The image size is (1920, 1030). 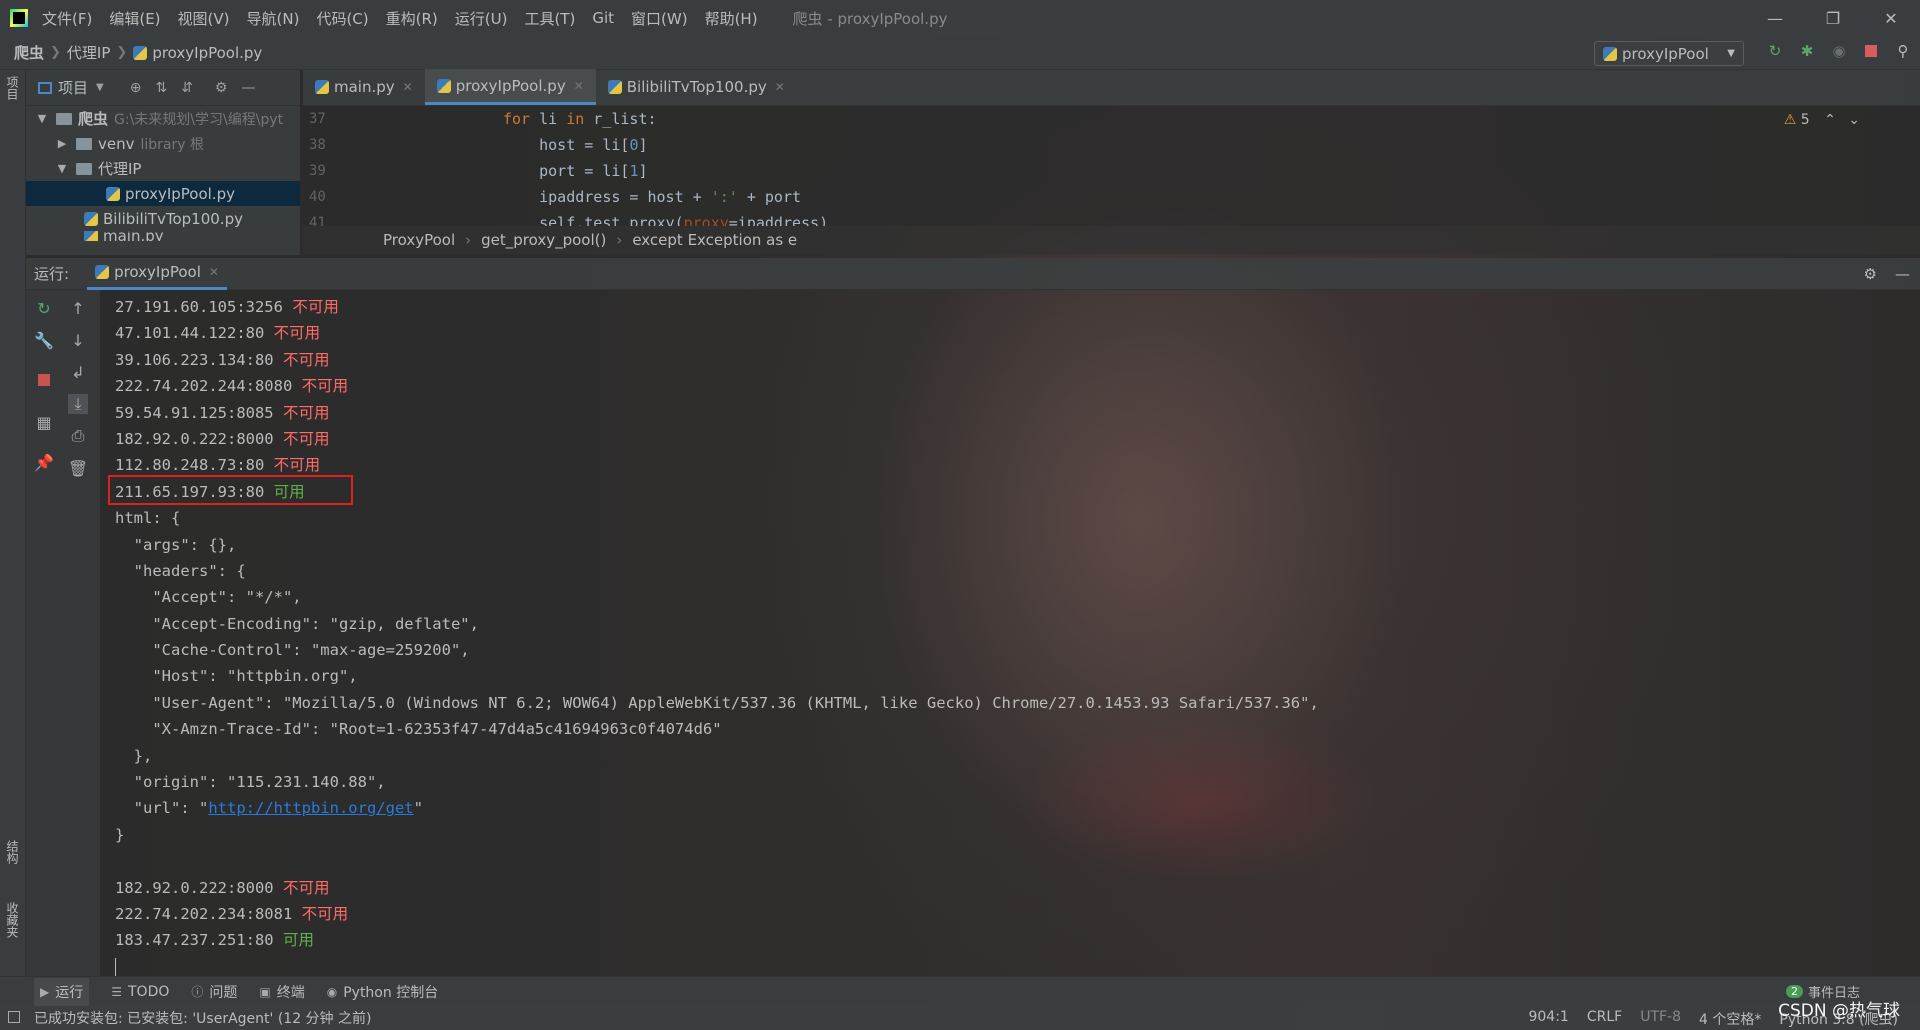 I want to click on menu-code: 代码(C), so click(x=342, y=18).